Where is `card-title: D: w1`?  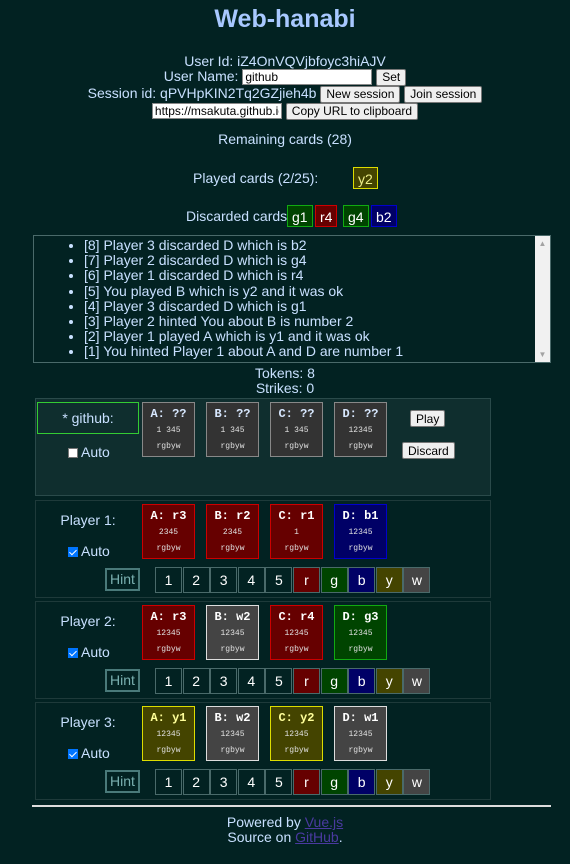
card-title: D: w1 is located at coordinates (360, 718).